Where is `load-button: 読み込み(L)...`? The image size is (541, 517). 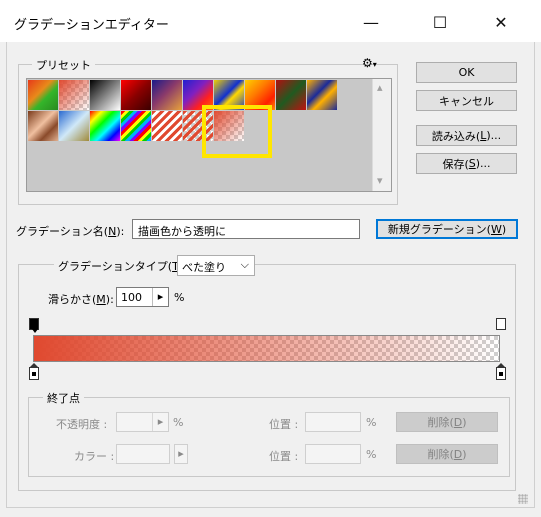
load-button: 読み込み(L)... is located at coordinates (466, 135).